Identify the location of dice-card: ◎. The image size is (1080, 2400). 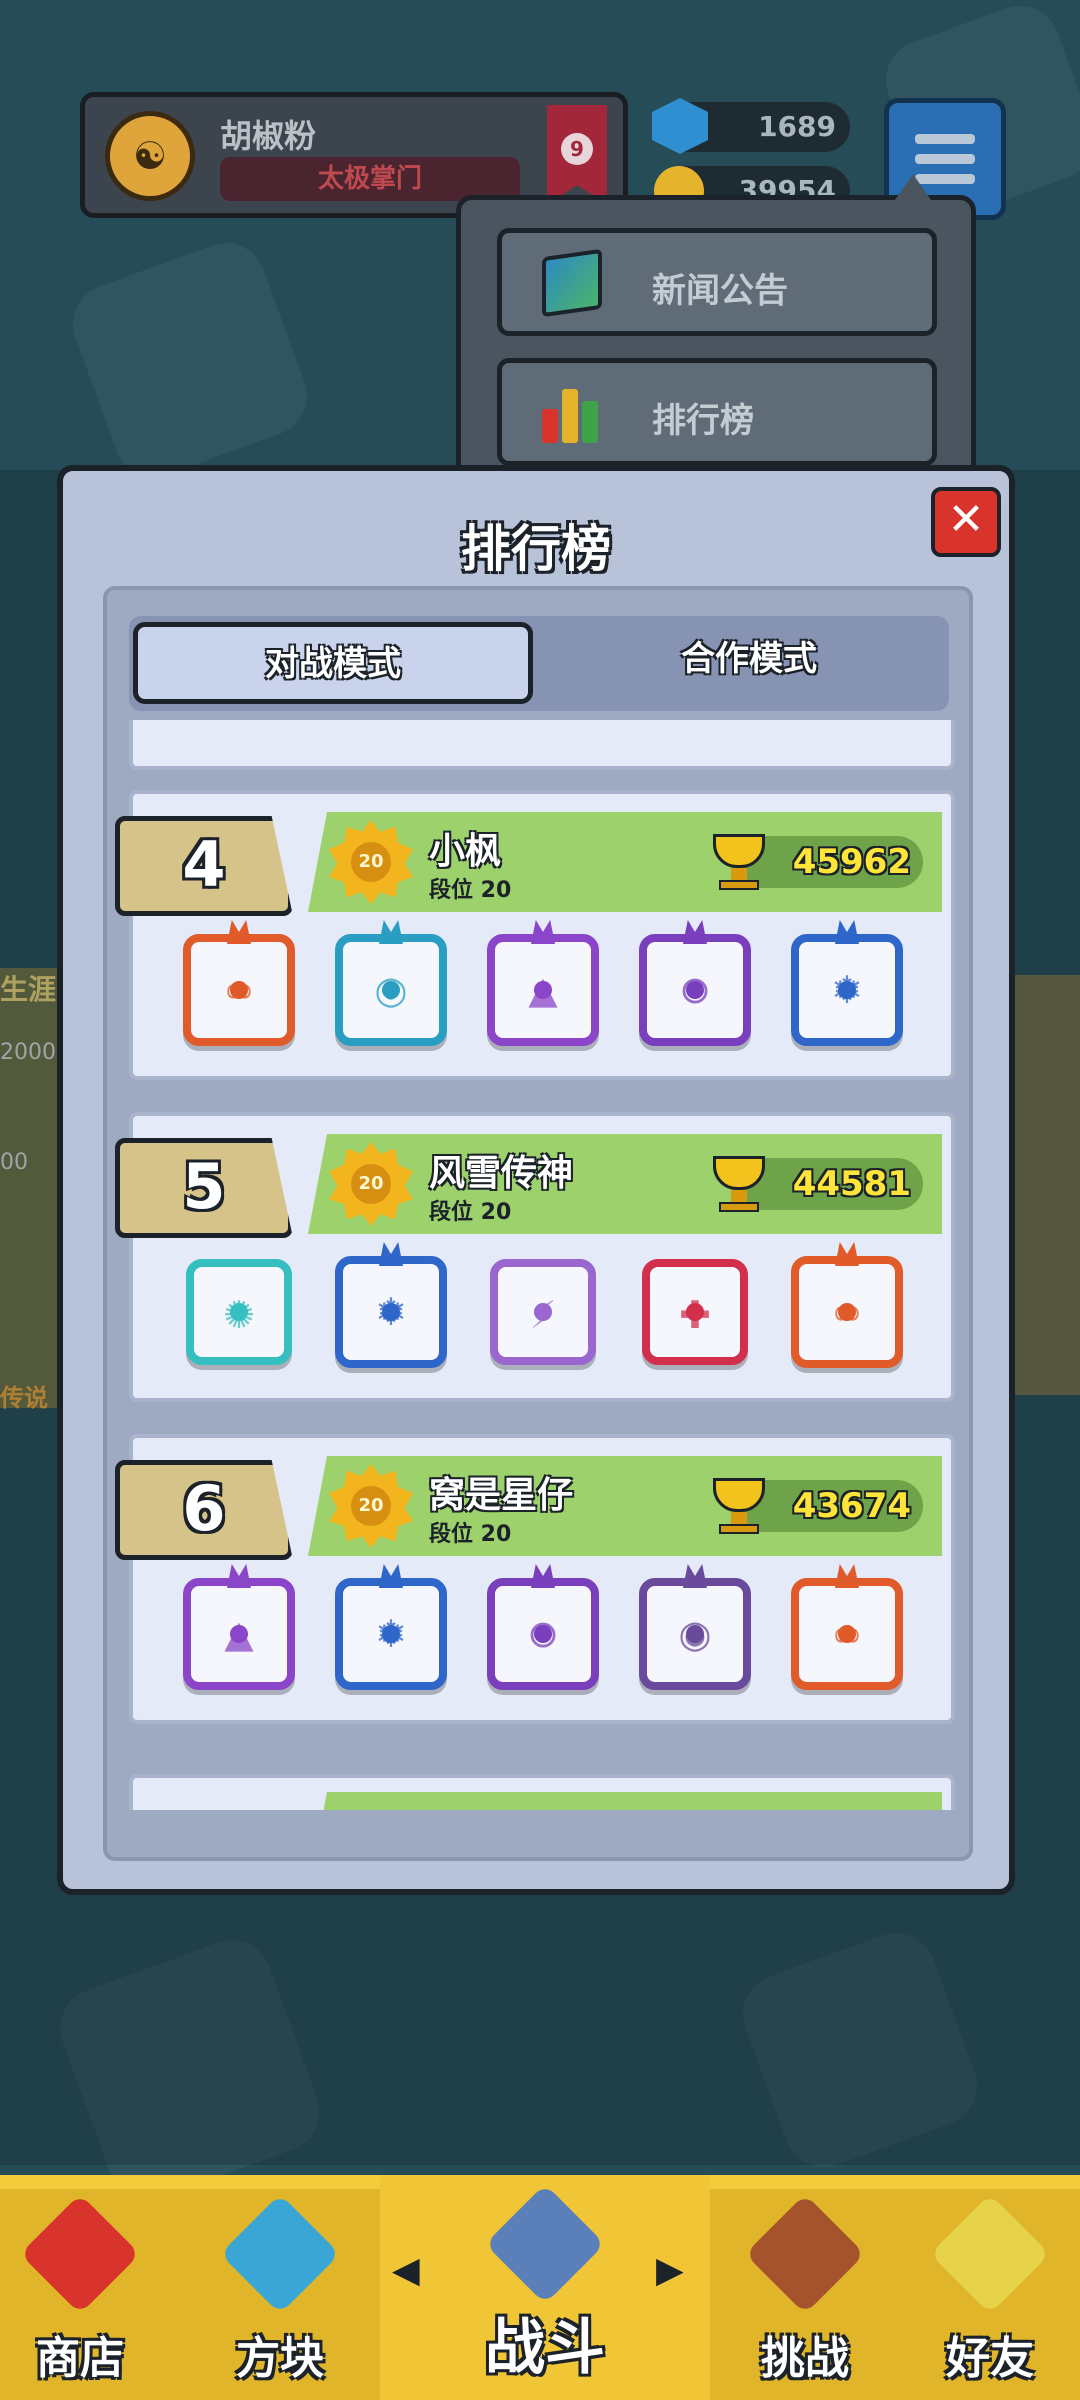
(391, 983).